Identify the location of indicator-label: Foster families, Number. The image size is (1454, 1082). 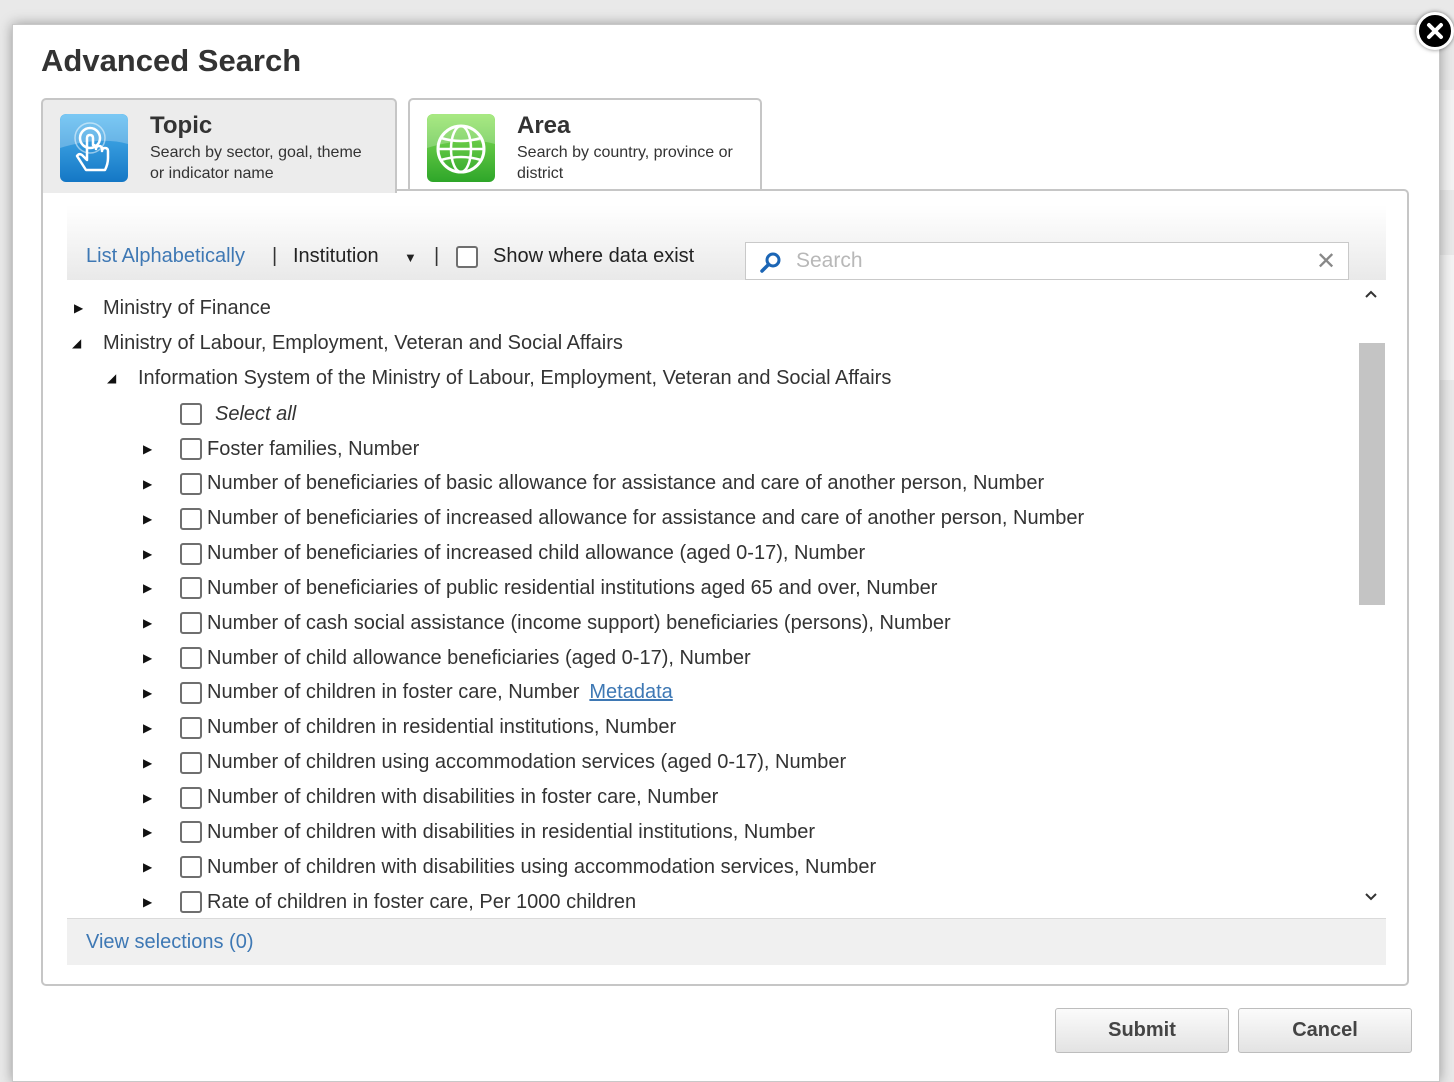
(313, 448).